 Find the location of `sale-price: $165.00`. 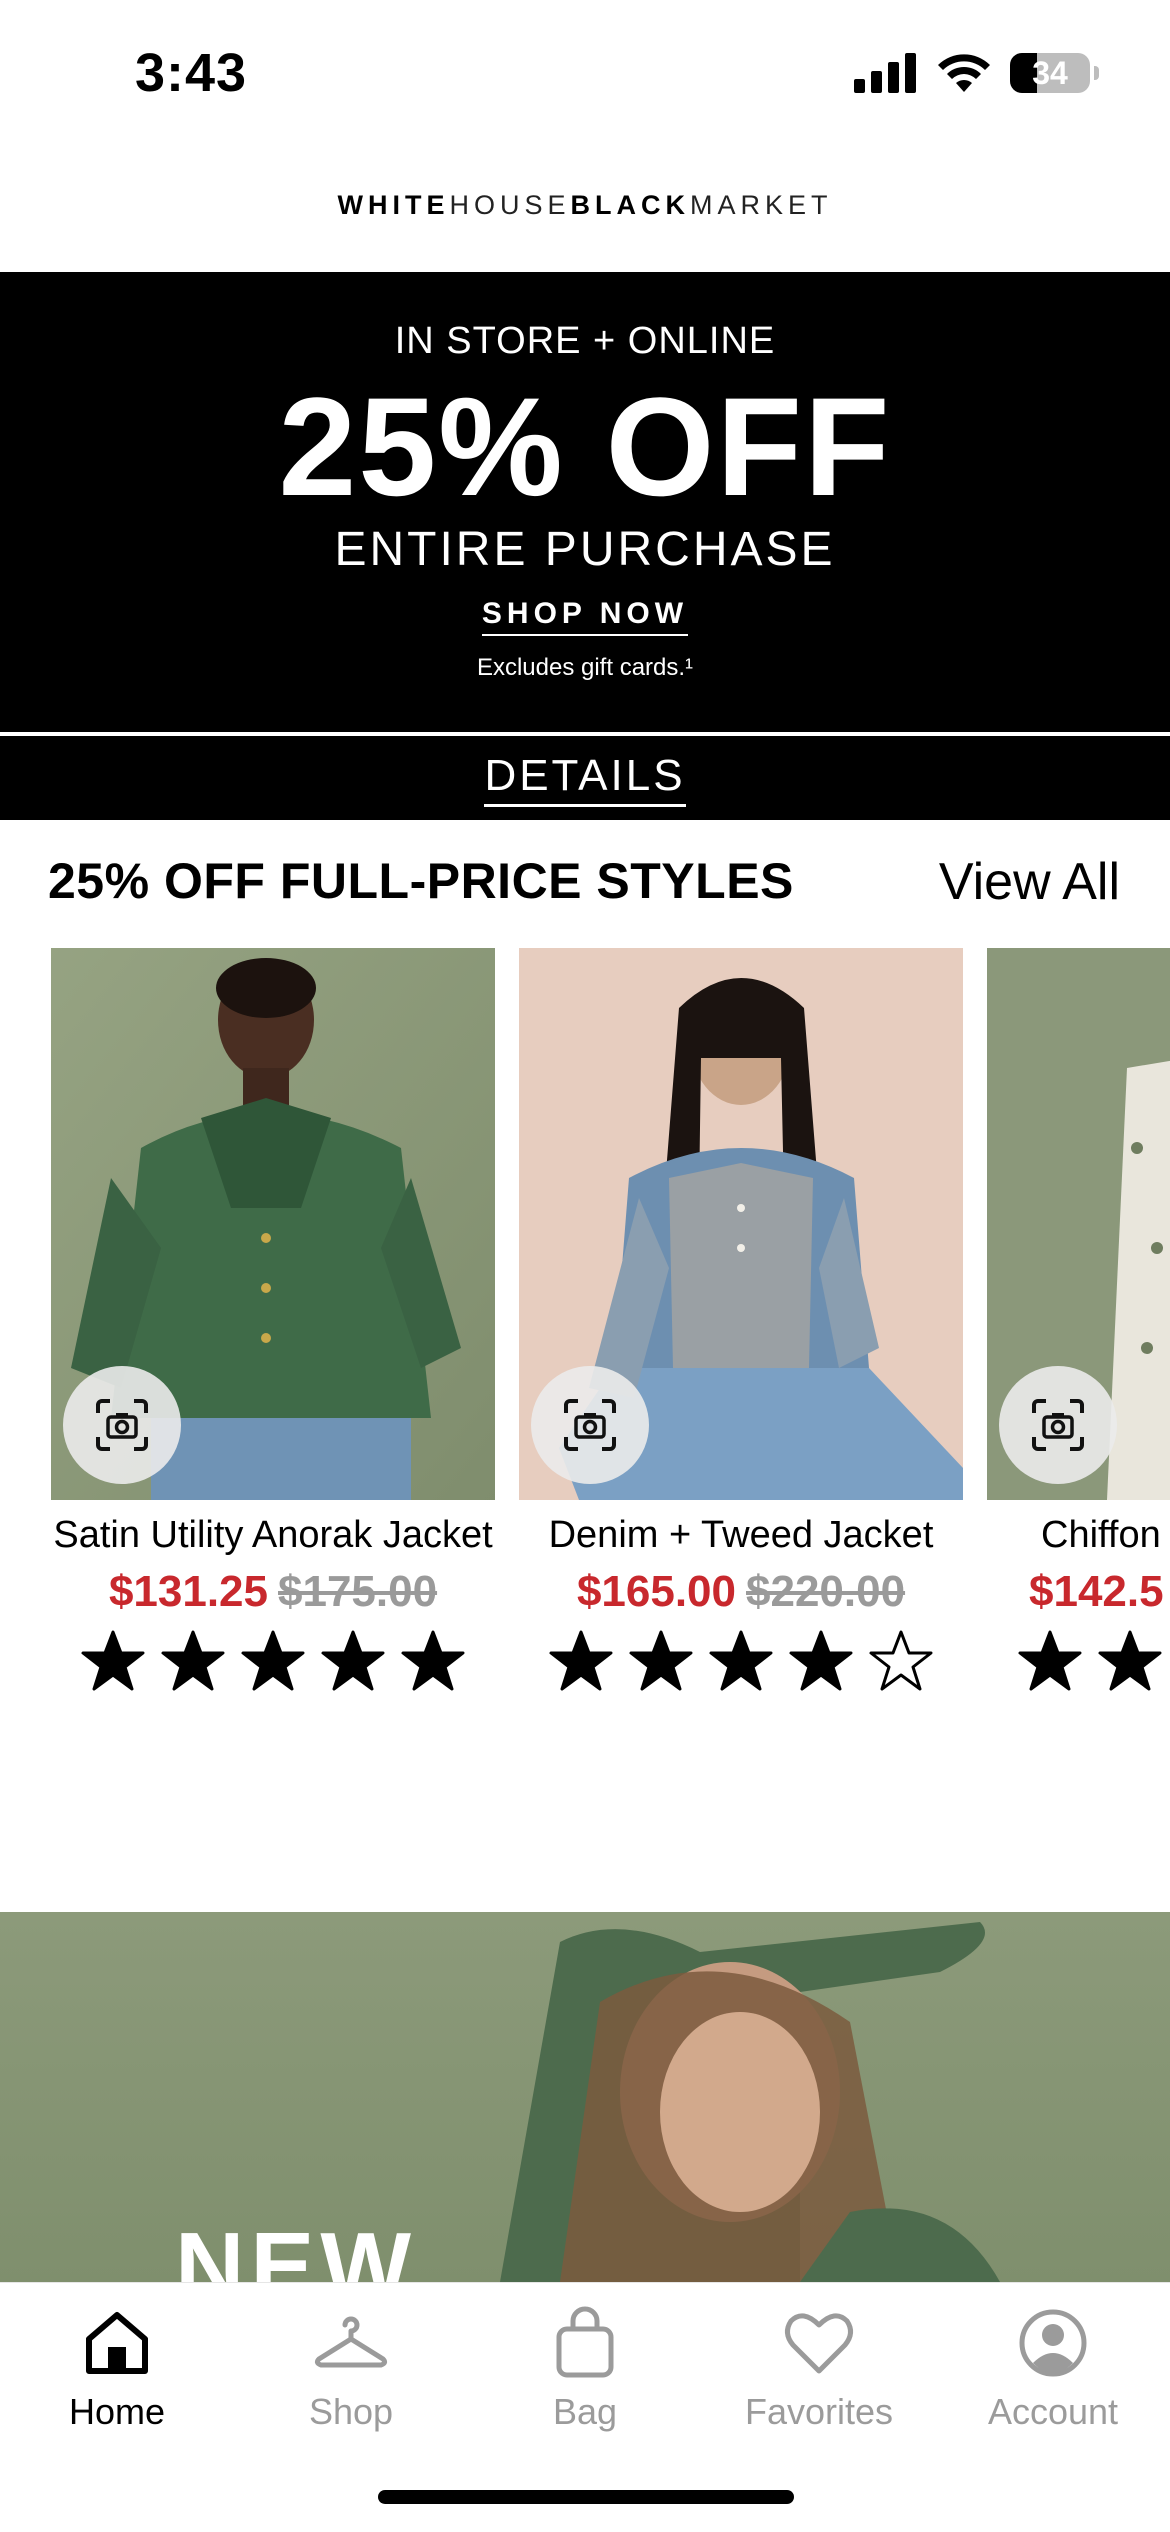

sale-price: $165.00 is located at coordinates (656, 1591).